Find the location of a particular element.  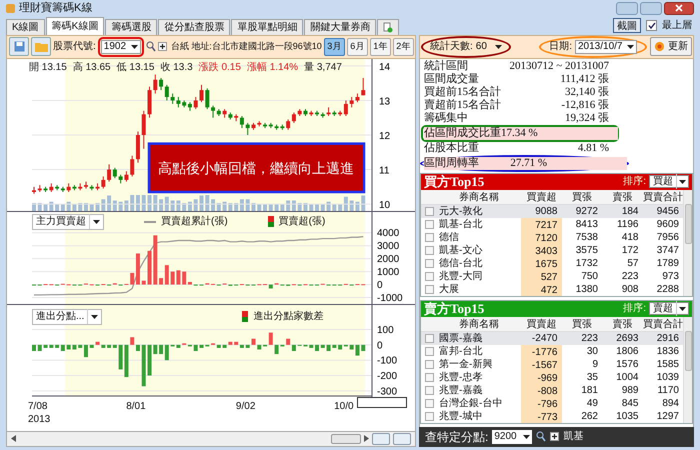

table-cell-text: 35 is located at coordinates (592, 377).